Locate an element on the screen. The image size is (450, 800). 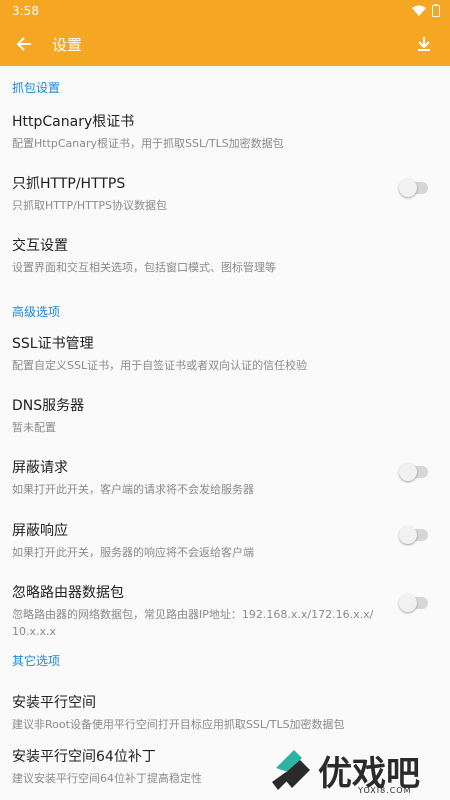
pref-ssl-certificates: SSL证书管理 配置自定义SSL证书，用于自签证书或者双向认证的信任校验 is located at coordinates (225, 365).